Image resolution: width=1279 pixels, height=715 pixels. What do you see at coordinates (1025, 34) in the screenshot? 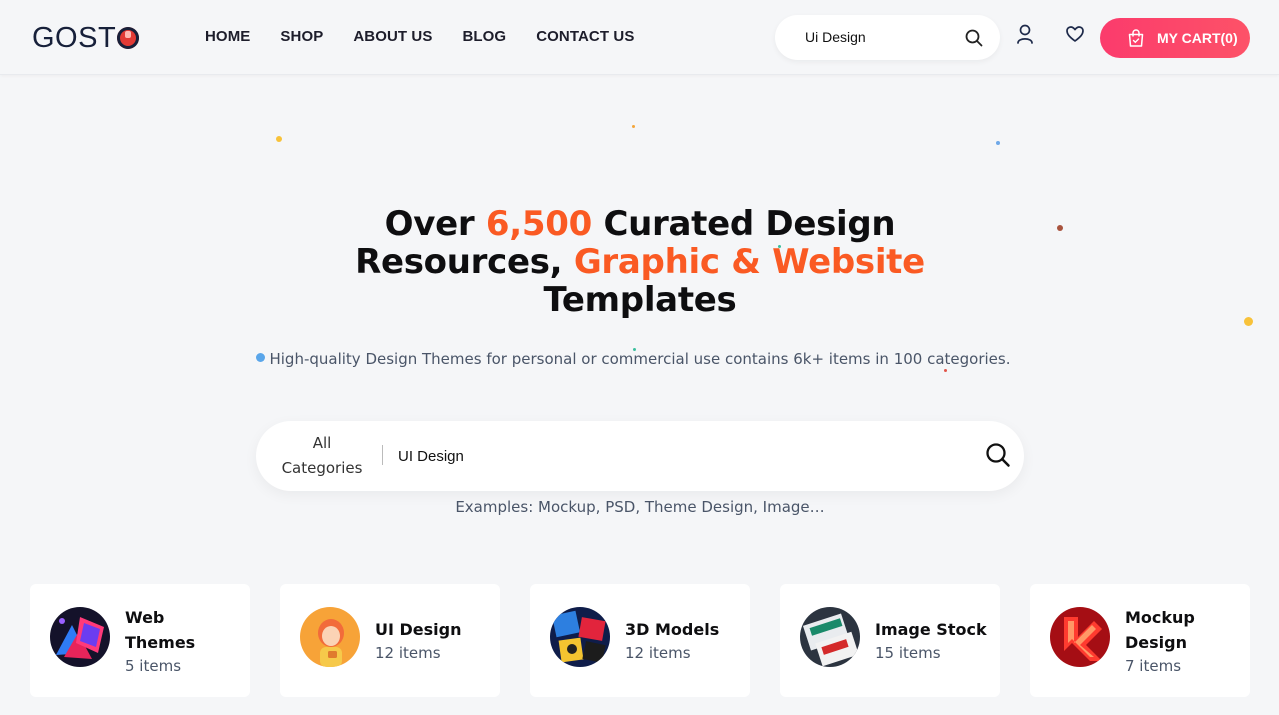
I see `user-icon` at bounding box center [1025, 34].